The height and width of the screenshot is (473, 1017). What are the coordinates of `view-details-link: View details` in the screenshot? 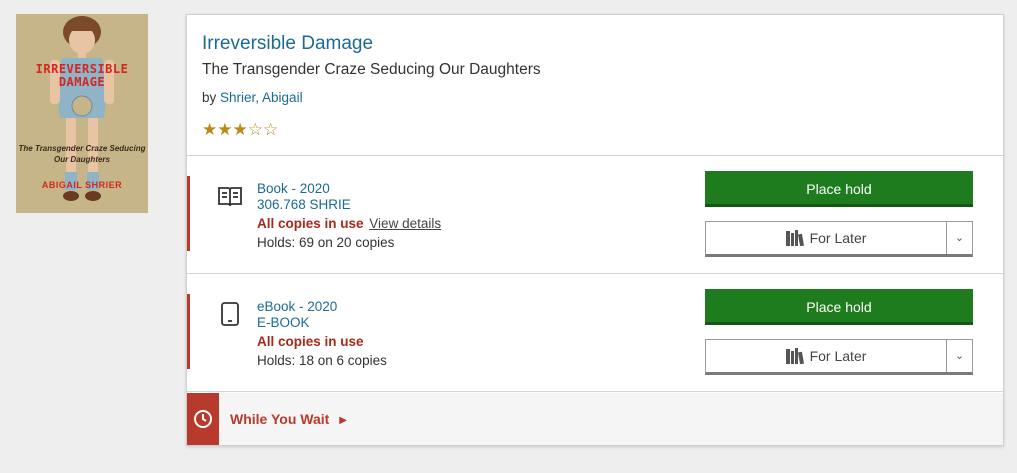 It's located at (405, 223).